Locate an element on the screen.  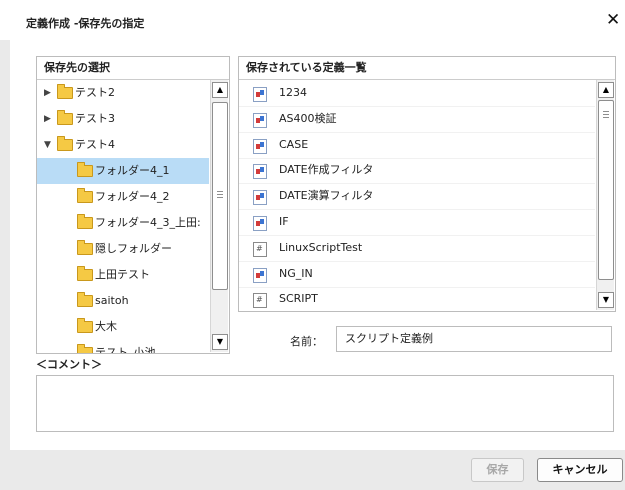
definition-item: DATE演算フィルタ is located at coordinates (417, 196).